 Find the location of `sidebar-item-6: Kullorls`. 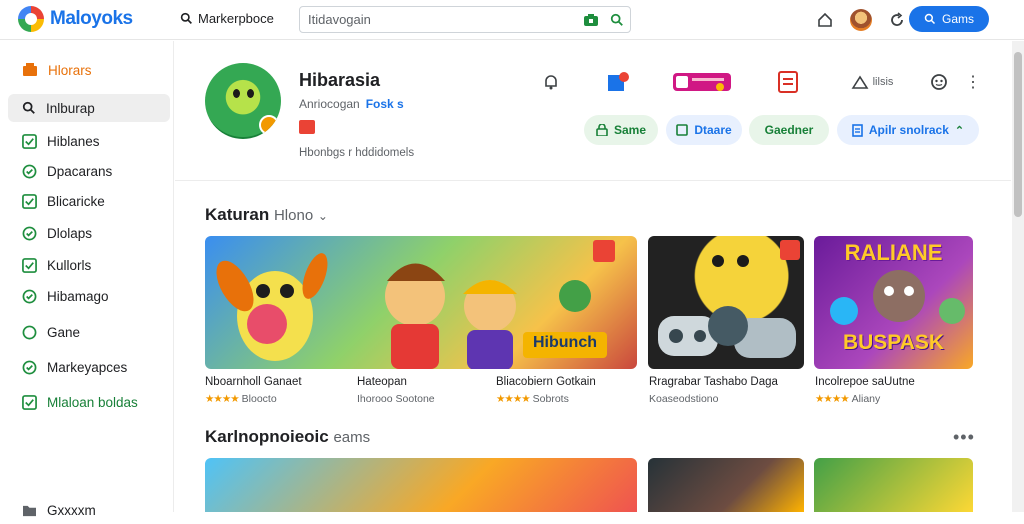

sidebar-item-6: Kullorls is located at coordinates (89, 265).